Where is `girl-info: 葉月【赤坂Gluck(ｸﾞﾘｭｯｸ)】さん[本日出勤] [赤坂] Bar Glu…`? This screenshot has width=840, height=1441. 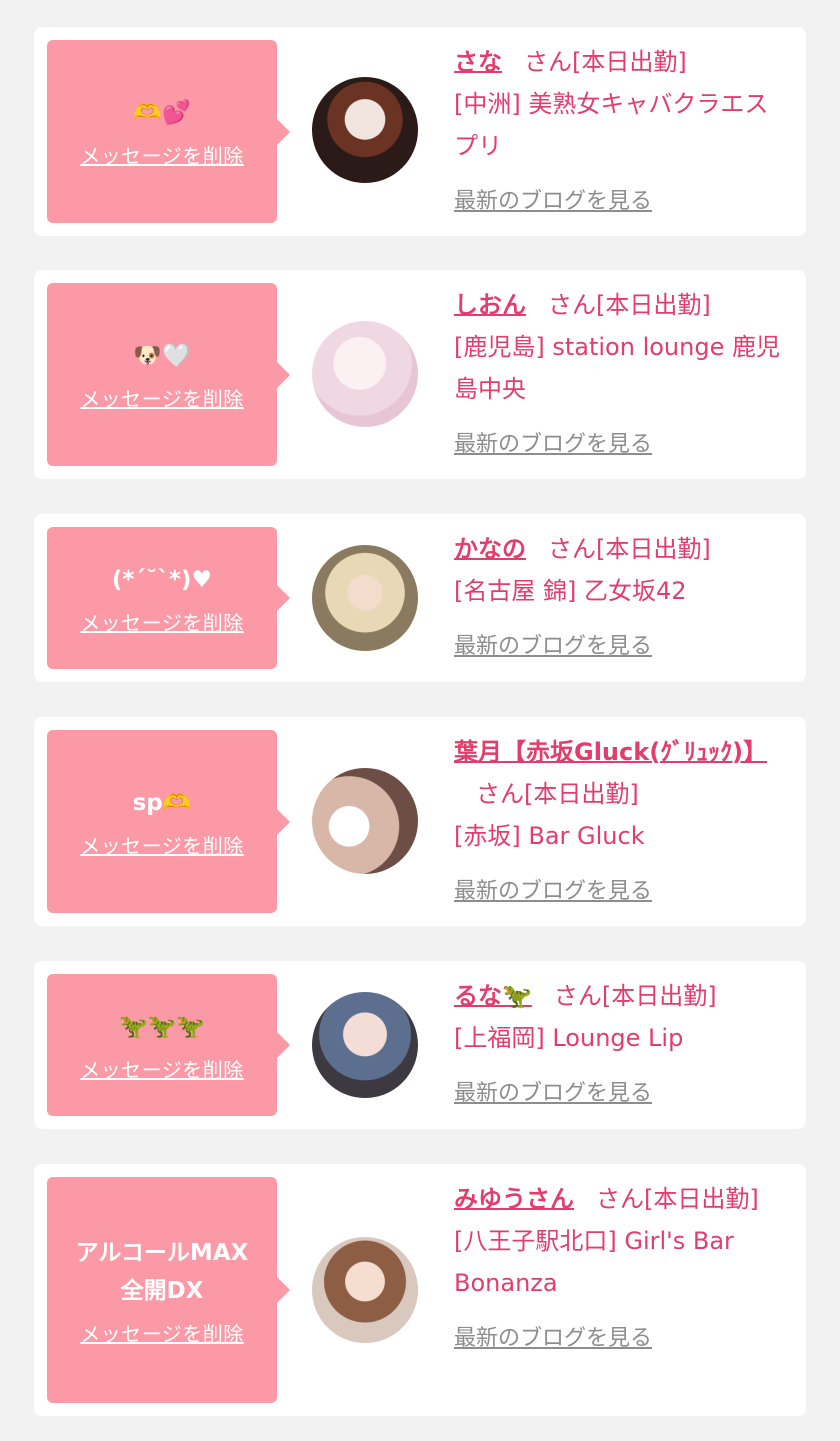 girl-info: 葉月【赤坂Gluck(ｸﾞﾘｭｯｸ)】さん[本日出勤] [赤坂] Bar Glu… is located at coordinates (621, 821).